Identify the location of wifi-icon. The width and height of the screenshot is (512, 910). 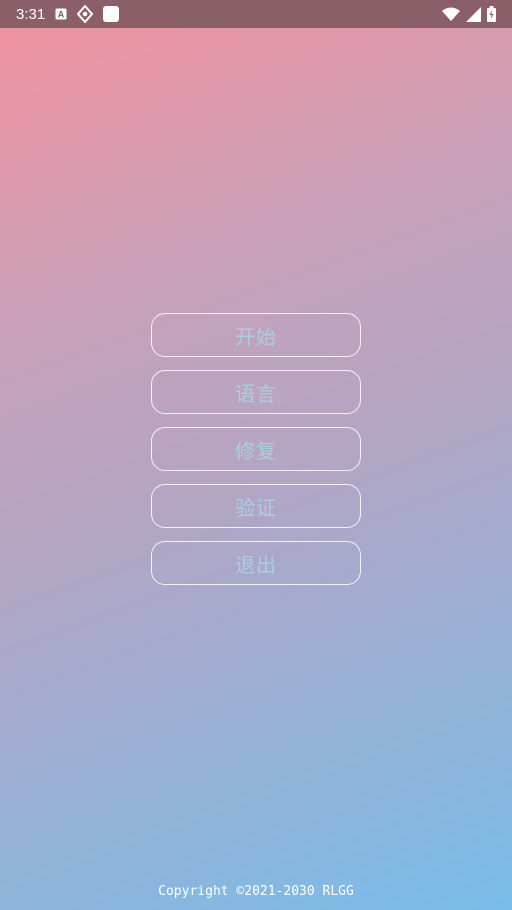
(451, 14).